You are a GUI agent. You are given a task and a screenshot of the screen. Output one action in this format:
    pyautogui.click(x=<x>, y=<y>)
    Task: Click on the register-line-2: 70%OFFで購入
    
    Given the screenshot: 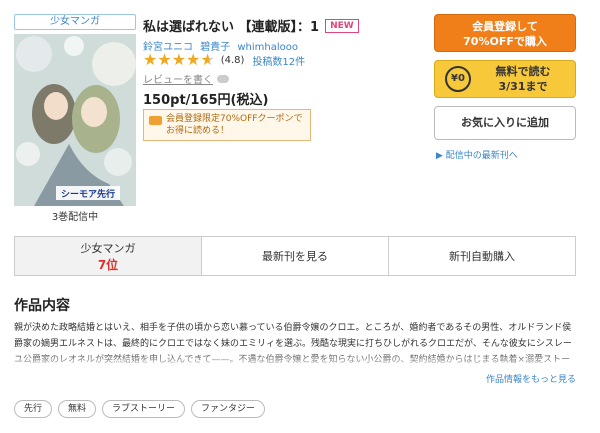 What is the action you would take?
    pyautogui.click(x=505, y=41)
    